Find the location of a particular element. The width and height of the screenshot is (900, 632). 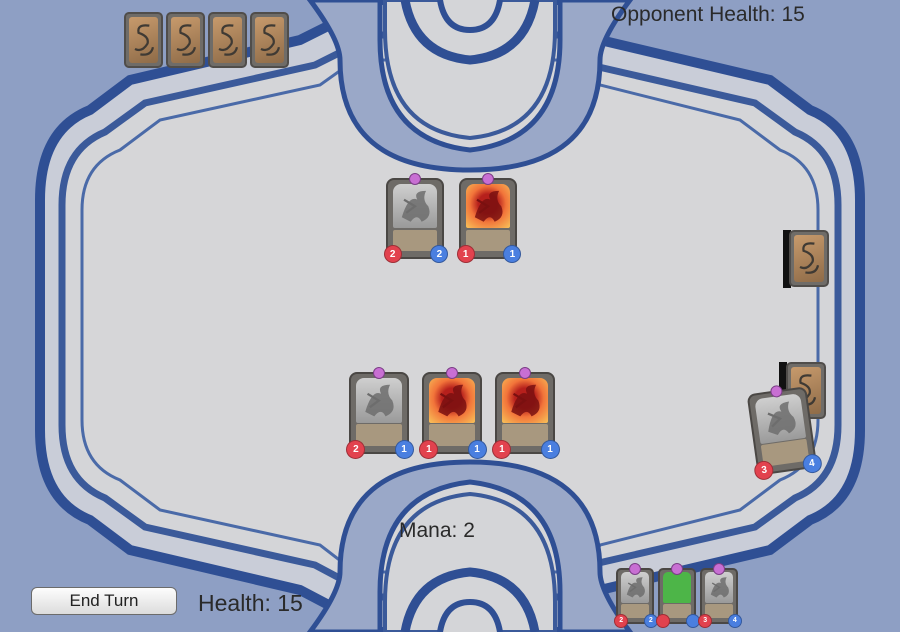

player-hand-card: 22 is located at coordinates (636, 595).